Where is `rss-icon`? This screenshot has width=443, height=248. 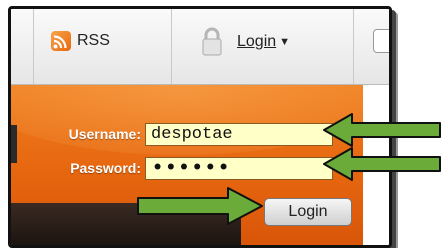 rss-icon is located at coordinates (61, 41).